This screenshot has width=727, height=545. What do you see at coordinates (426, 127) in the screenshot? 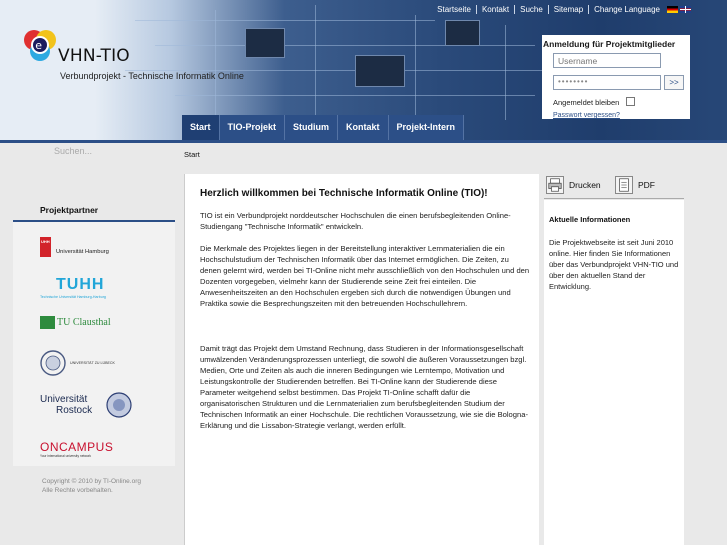
I see `nav-projekt-intern: Projekt-Intern` at bounding box center [426, 127].